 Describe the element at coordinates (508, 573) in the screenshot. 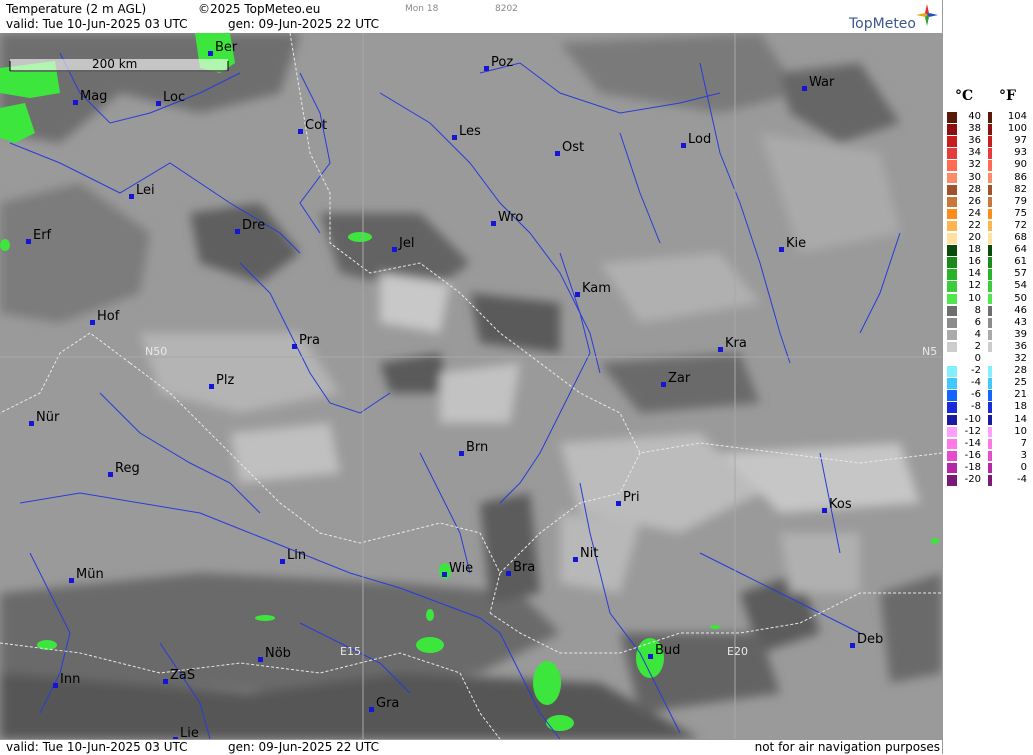

I see `city-marker-bra` at that location.